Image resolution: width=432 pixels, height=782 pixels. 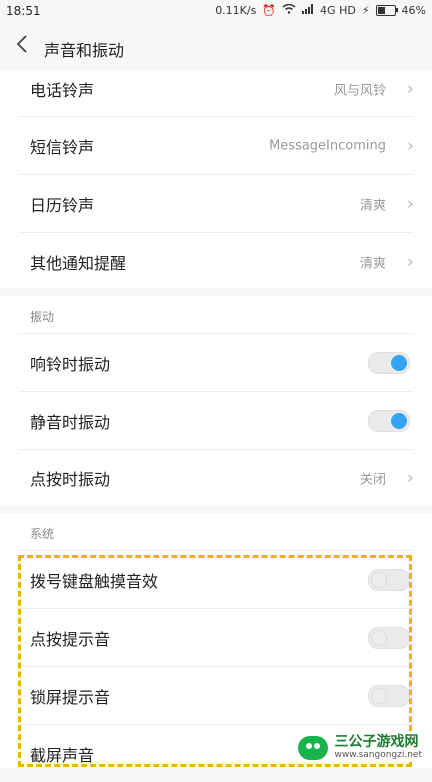 I want to click on alarm-icon: ⏰, so click(x=269, y=10).